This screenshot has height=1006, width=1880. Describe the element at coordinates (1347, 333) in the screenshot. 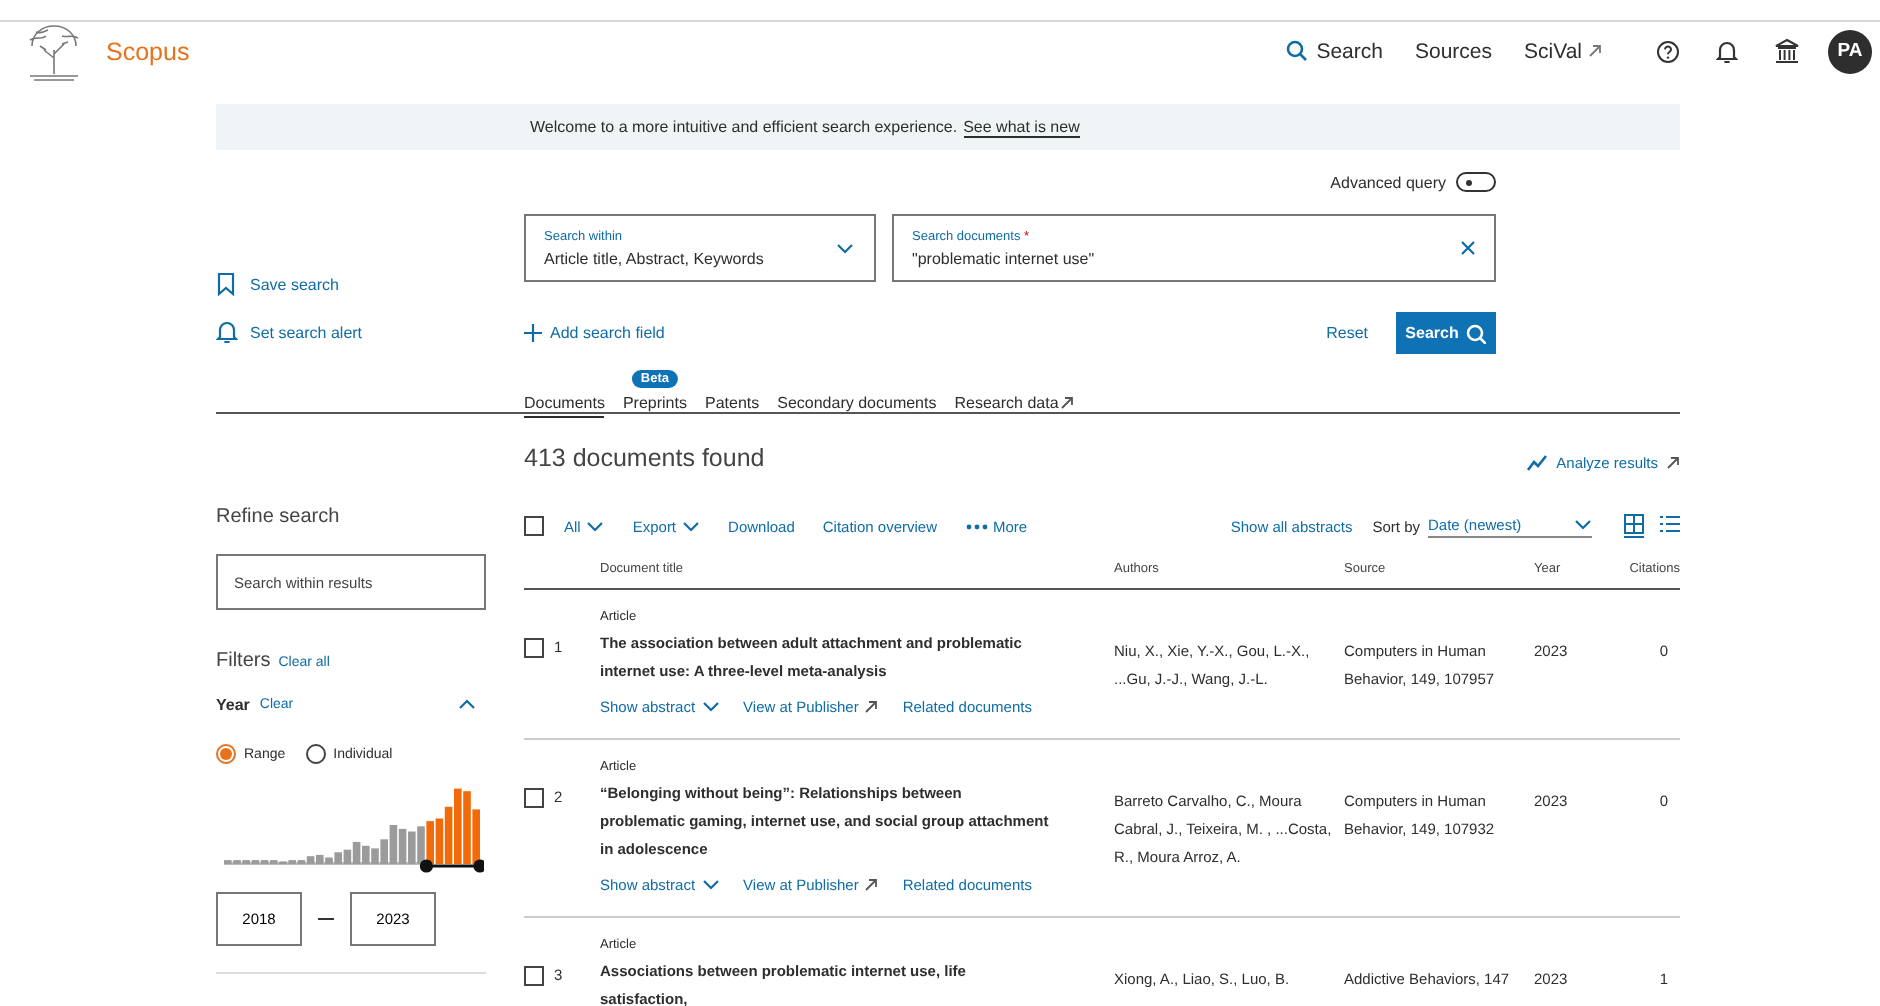

I see `reset-link: Reset` at that location.